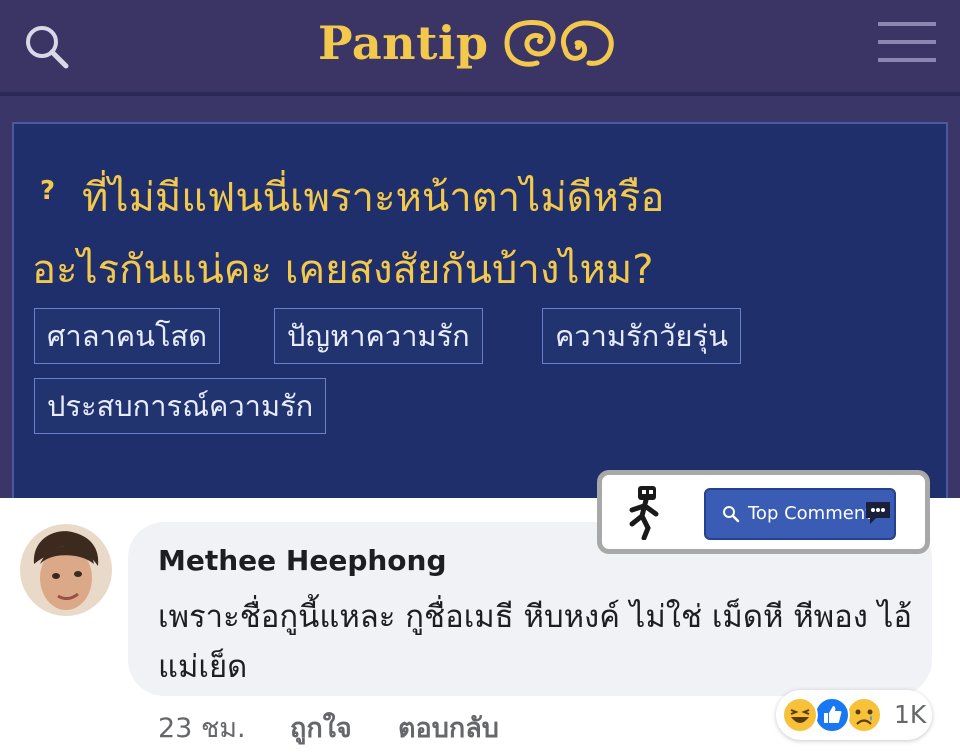 The height and width of the screenshot is (754, 960). I want to click on reaction-count: 1K, so click(910, 714).